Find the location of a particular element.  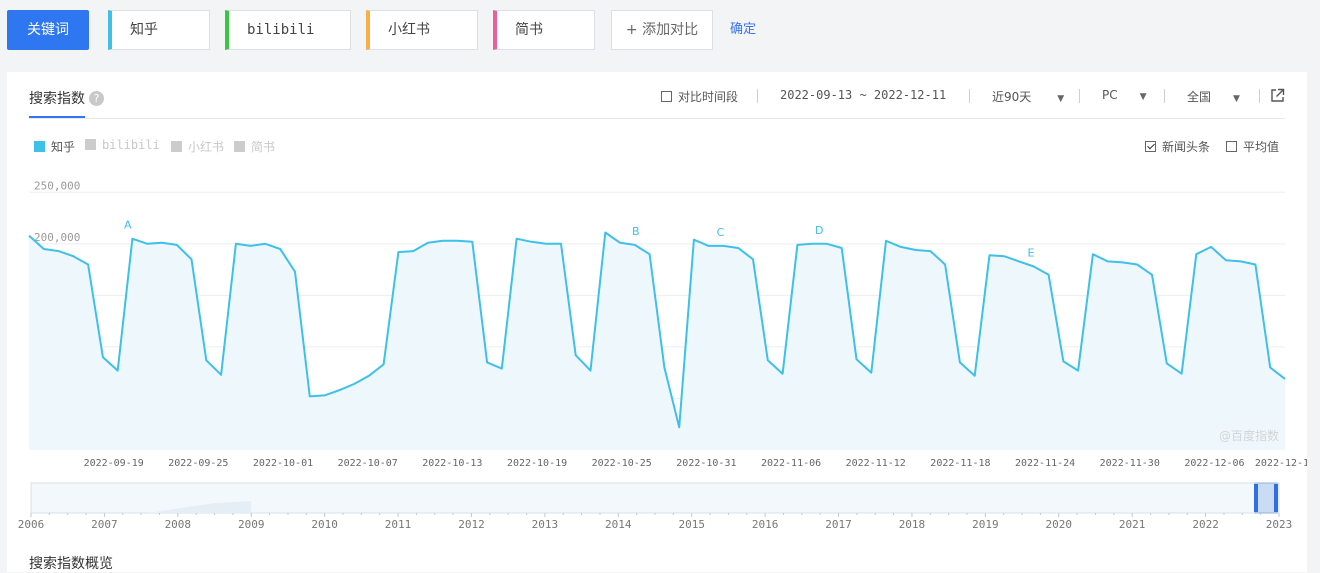

x-tick-label: 2022-10-25 is located at coordinates (622, 463).